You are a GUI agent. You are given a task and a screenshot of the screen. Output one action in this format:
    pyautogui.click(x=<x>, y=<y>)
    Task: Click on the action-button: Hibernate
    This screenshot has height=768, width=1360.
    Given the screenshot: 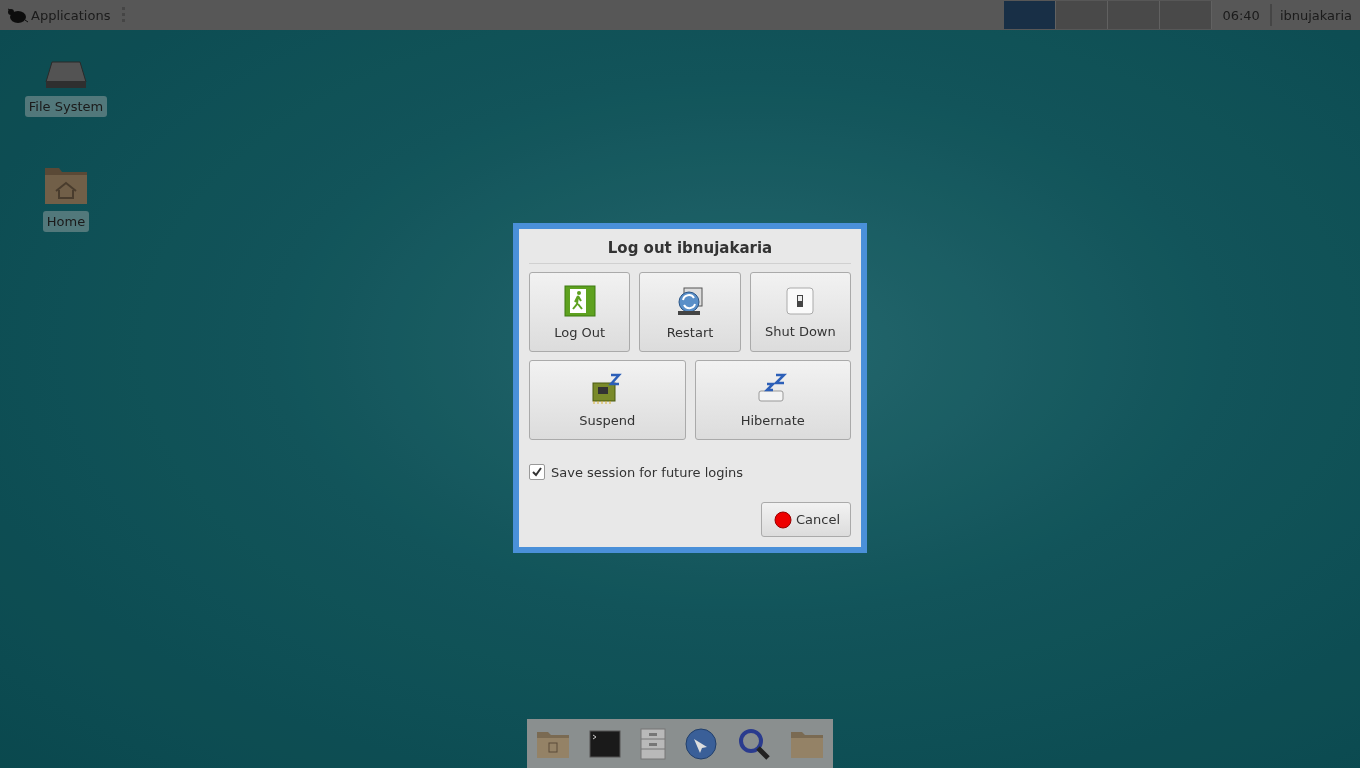 What is the action you would take?
    pyautogui.click(x=772, y=400)
    